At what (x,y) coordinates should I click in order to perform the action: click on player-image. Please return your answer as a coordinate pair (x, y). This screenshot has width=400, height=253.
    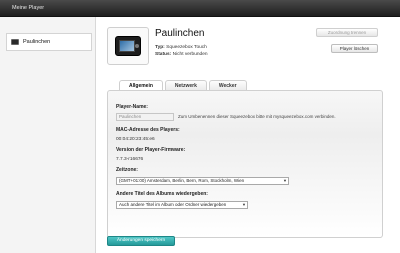
    Looking at the image, I should click on (128, 46).